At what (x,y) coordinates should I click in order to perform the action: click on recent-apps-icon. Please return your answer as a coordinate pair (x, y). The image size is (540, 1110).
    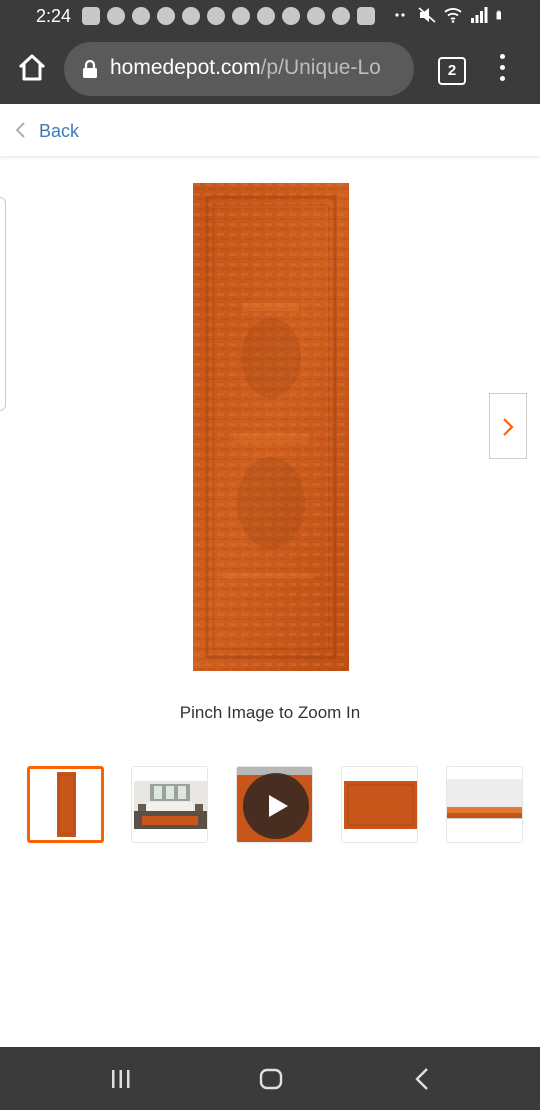
    Looking at the image, I should click on (121, 1079).